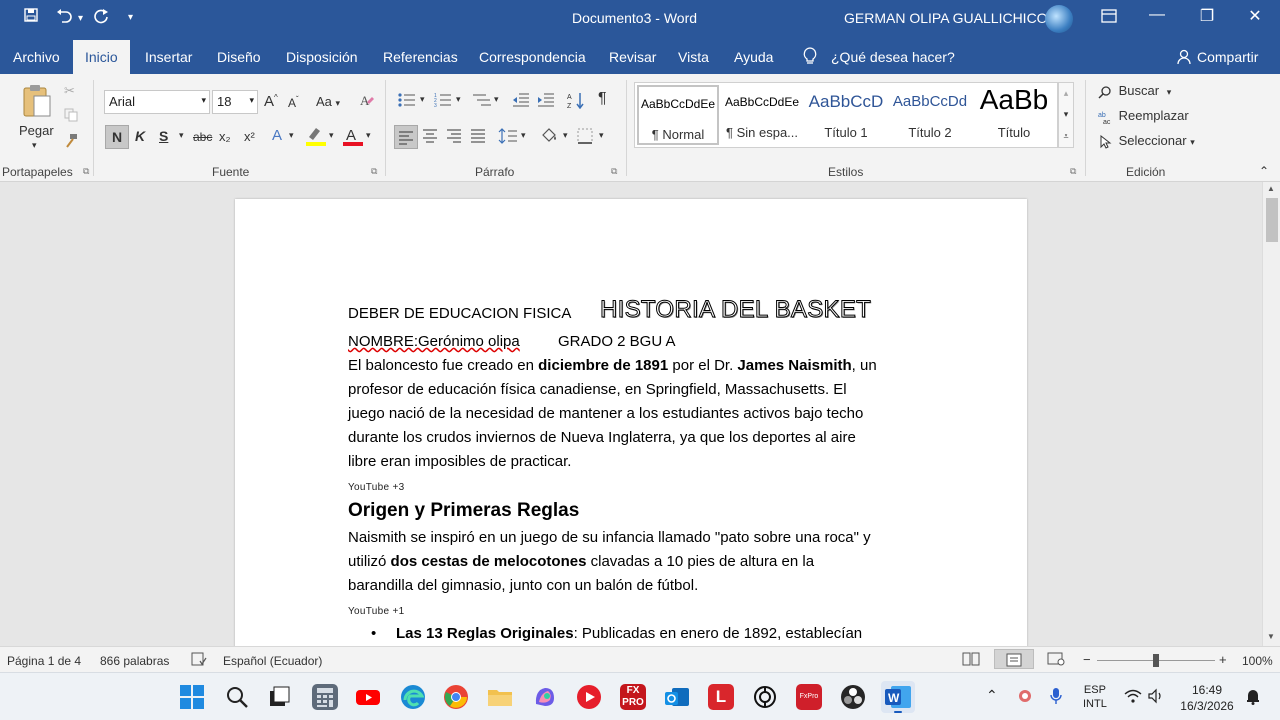 The width and height of the screenshot is (1280, 720). What do you see at coordinates (1087, 659) in the screenshot?
I see `zoom-out-button: −` at bounding box center [1087, 659].